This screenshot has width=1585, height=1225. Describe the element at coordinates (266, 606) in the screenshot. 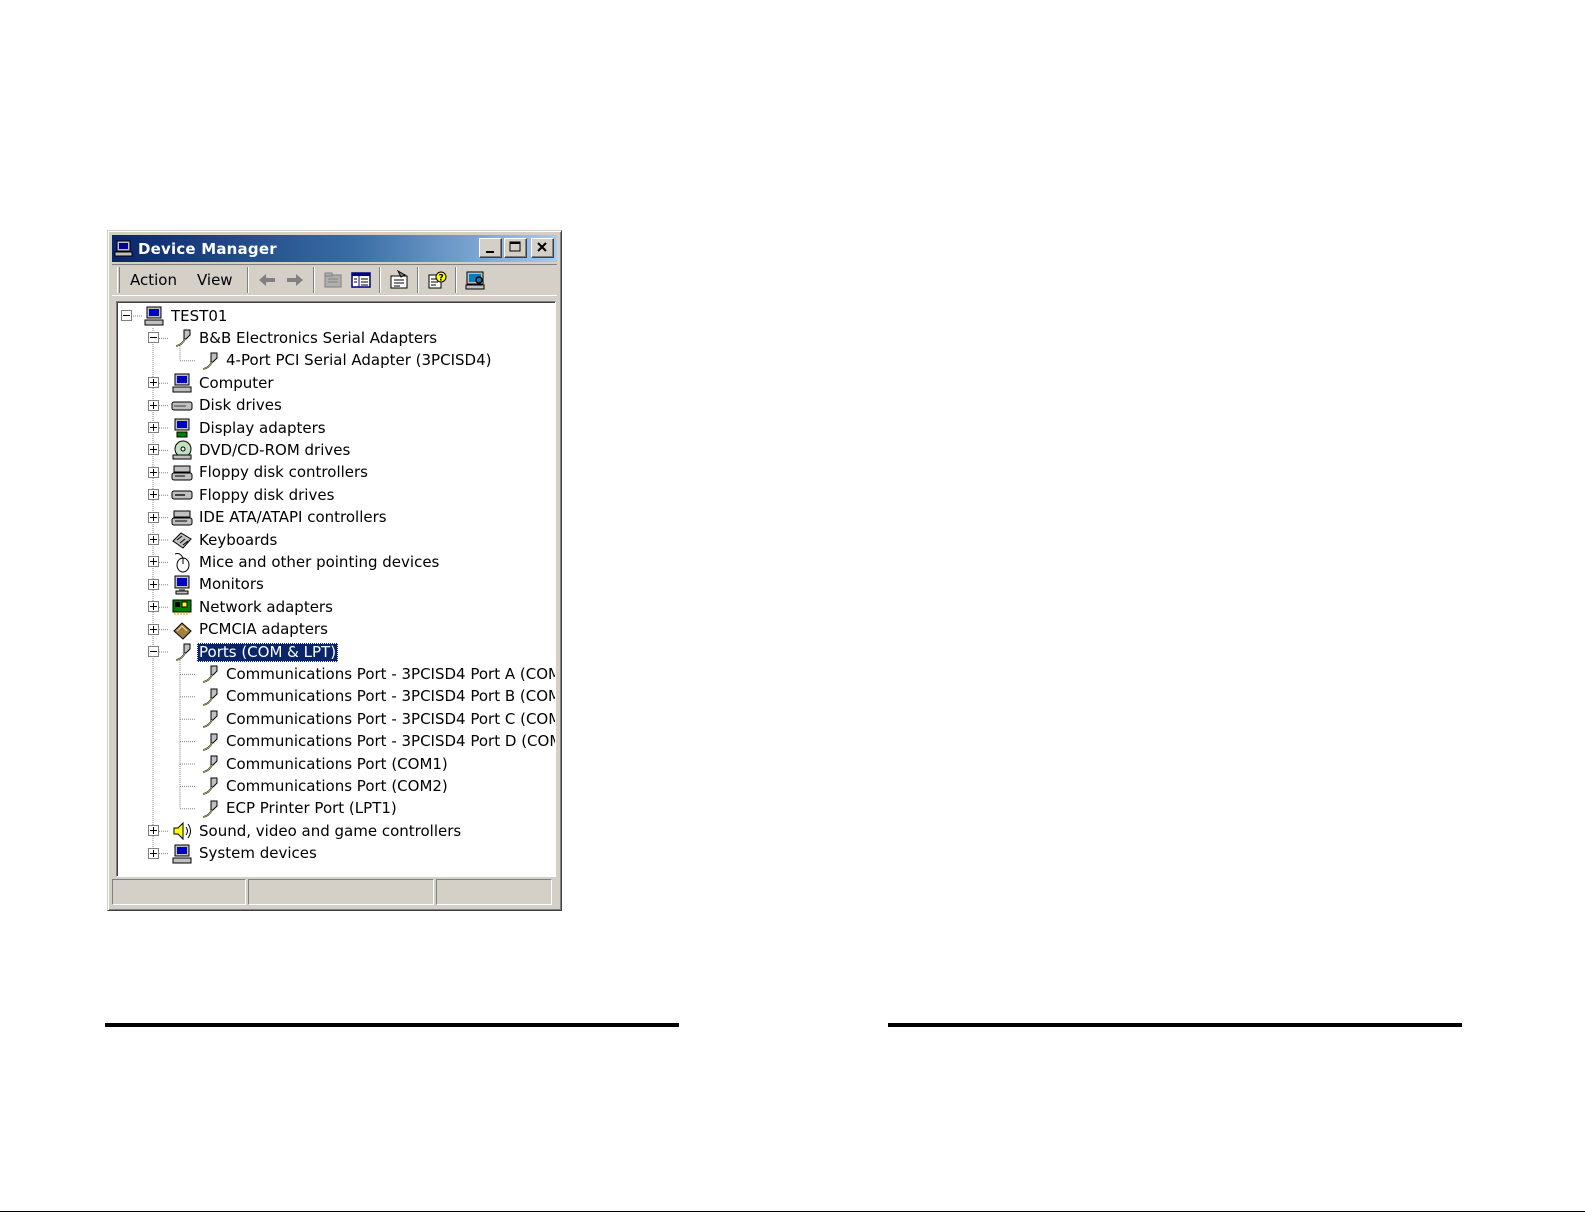

I see `tree-node-label: Network adapters` at that location.